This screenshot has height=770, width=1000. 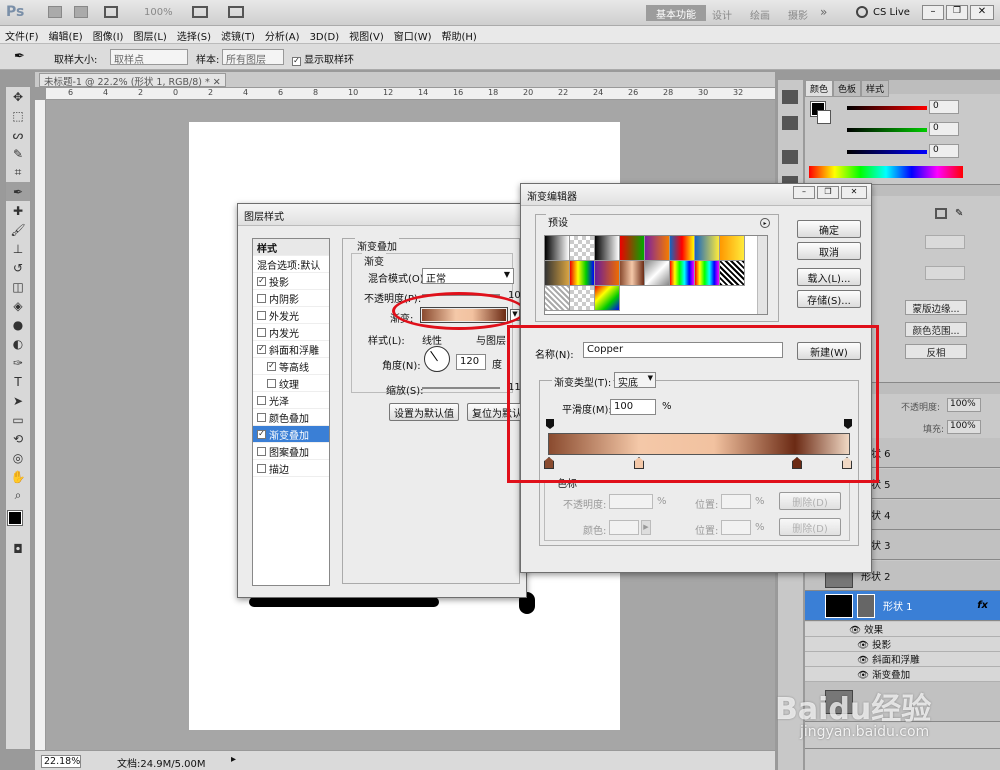 I want to click on presets-menu-icon: ▸, so click(x=765, y=223).